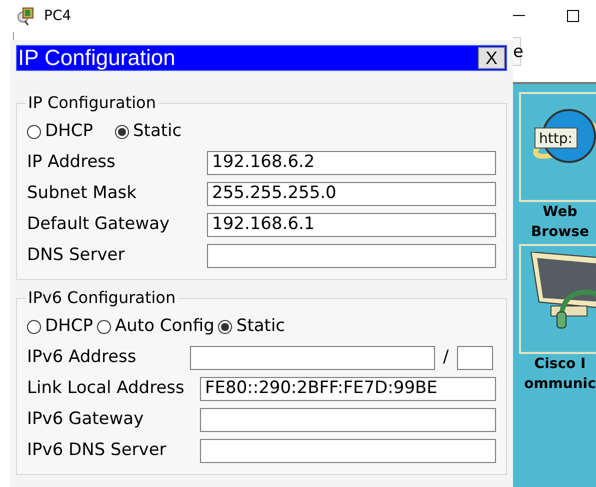 The height and width of the screenshot is (487, 596). What do you see at coordinates (557, 299) in the screenshot?
I see `app-tile` at bounding box center [557, 299].